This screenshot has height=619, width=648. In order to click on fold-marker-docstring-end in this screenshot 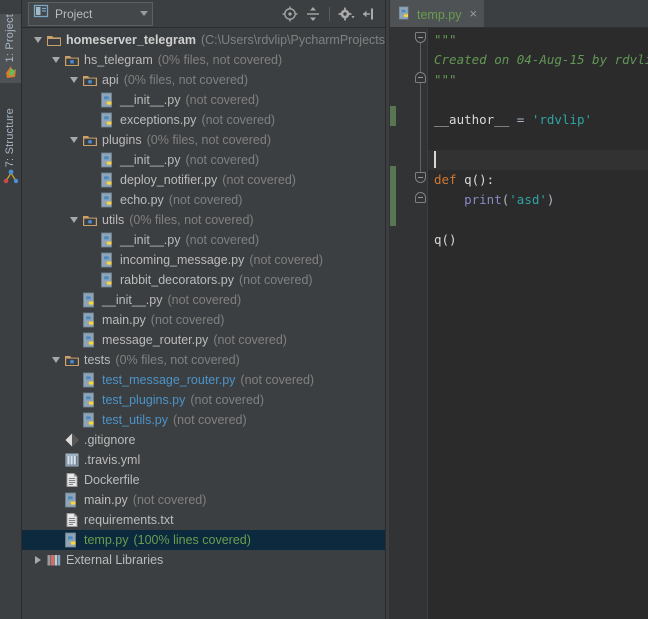, I will do `click(420, 77)`.